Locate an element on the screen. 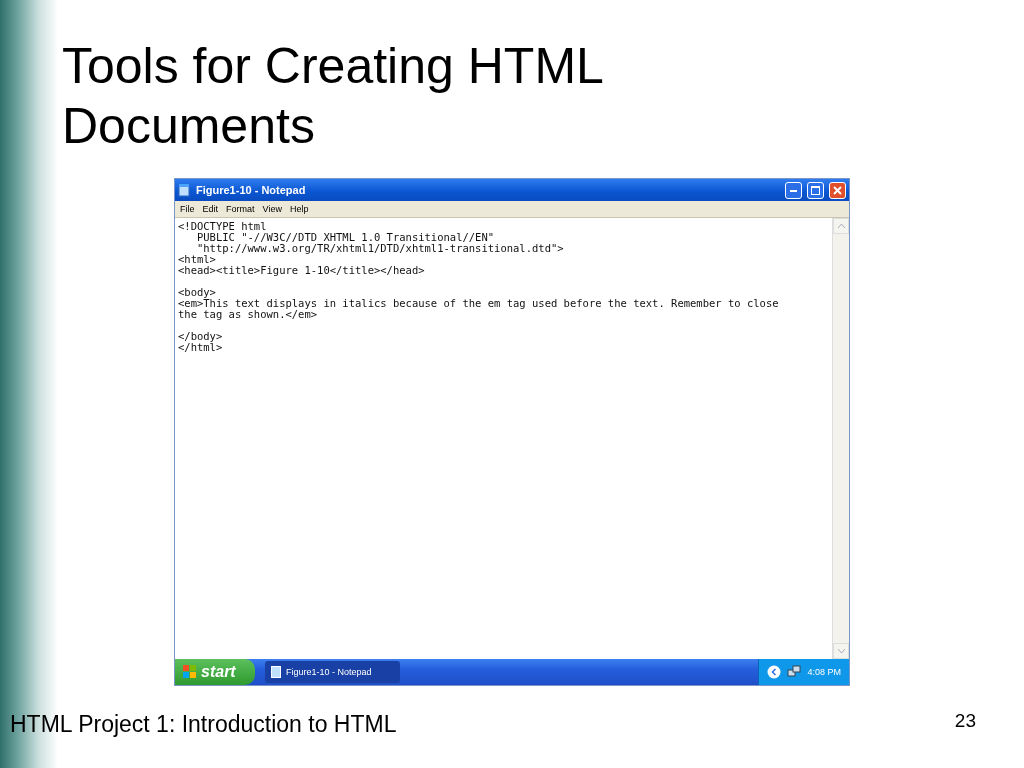 This screenshot has height=768, width=1024. code-line: <body> is located at coordinates (197, 292).